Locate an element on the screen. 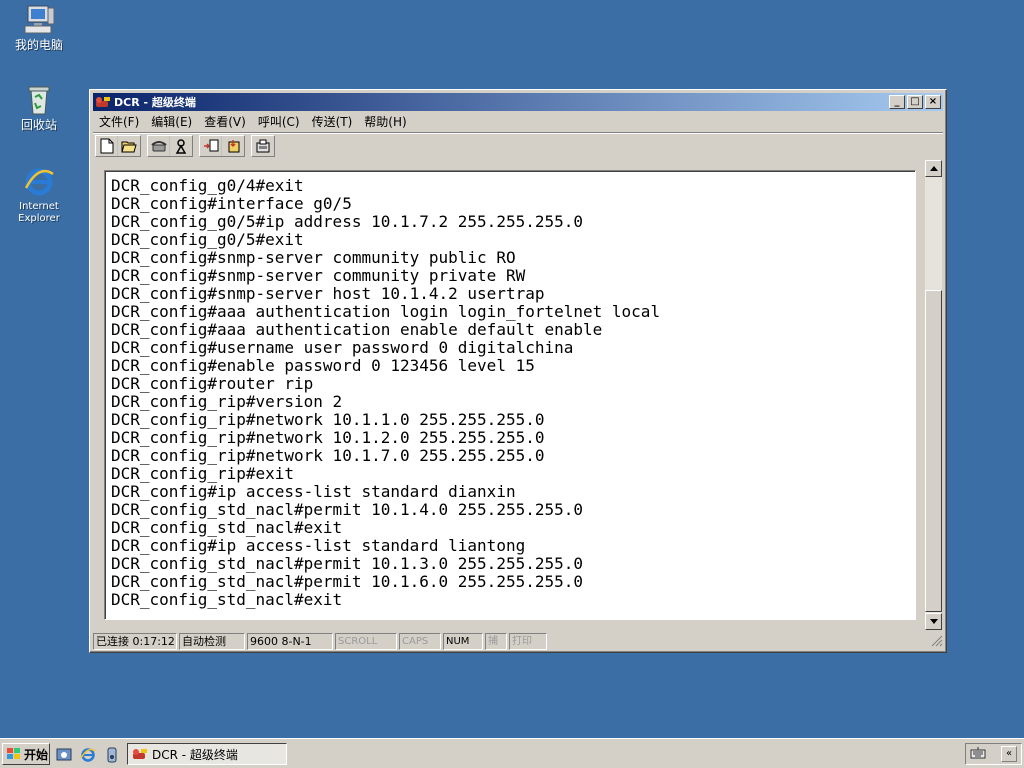 The width and height of the screenshot is (1024, 768). terminal-line: DCR_config_rip#exit is located at coordinates (203, 473).